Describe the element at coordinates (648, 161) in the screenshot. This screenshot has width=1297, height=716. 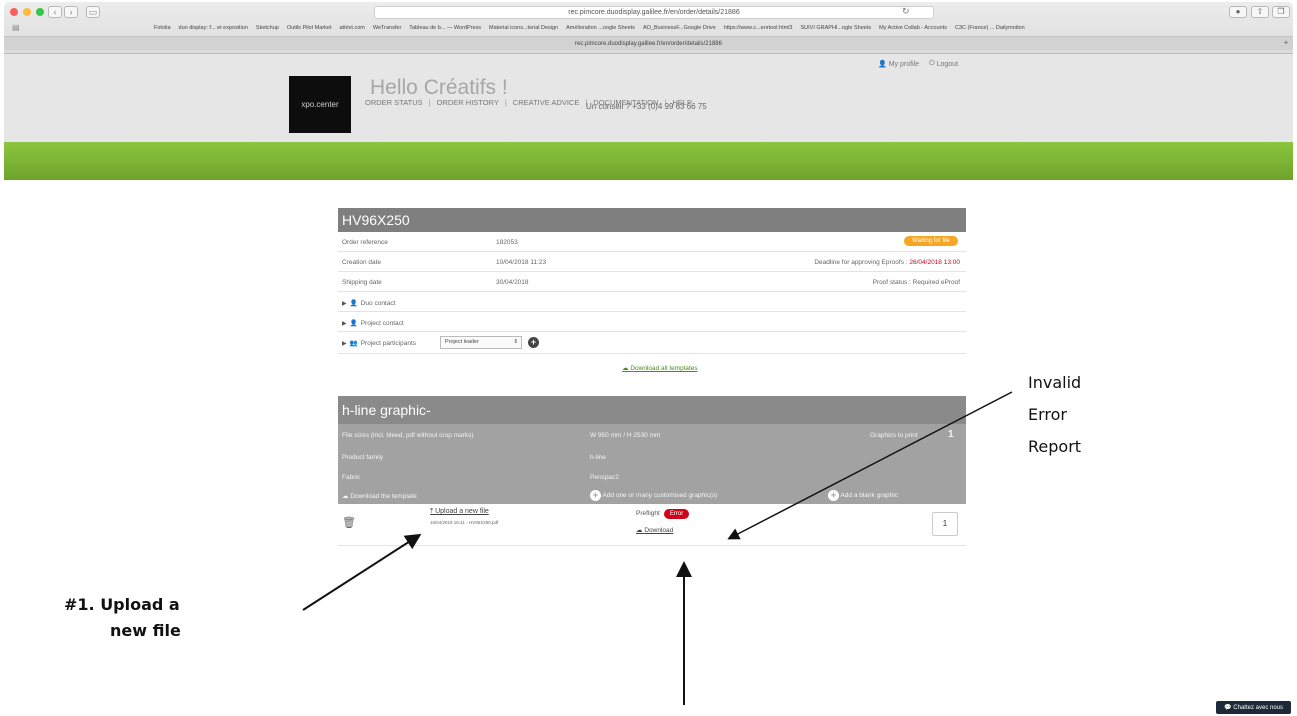
I see `green-banner` at that location.